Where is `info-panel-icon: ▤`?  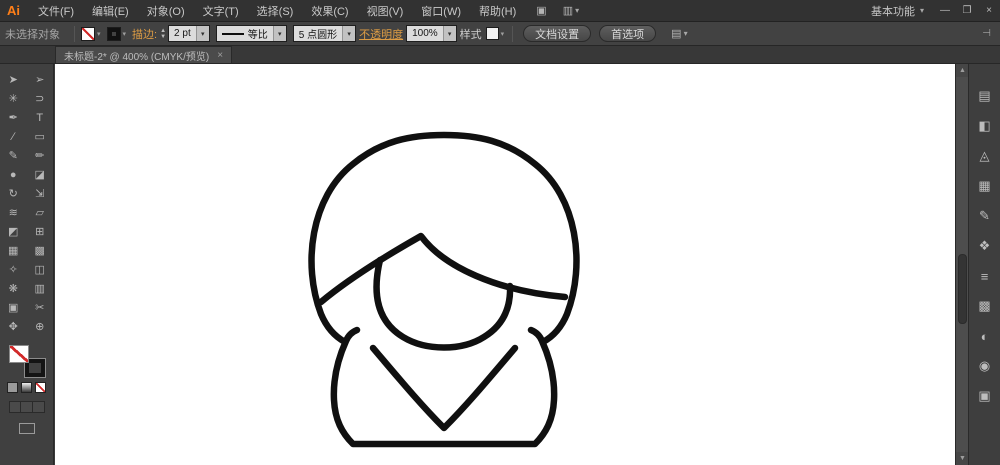 info-panel-icon: ▤ is located at coordinates (985, 96).